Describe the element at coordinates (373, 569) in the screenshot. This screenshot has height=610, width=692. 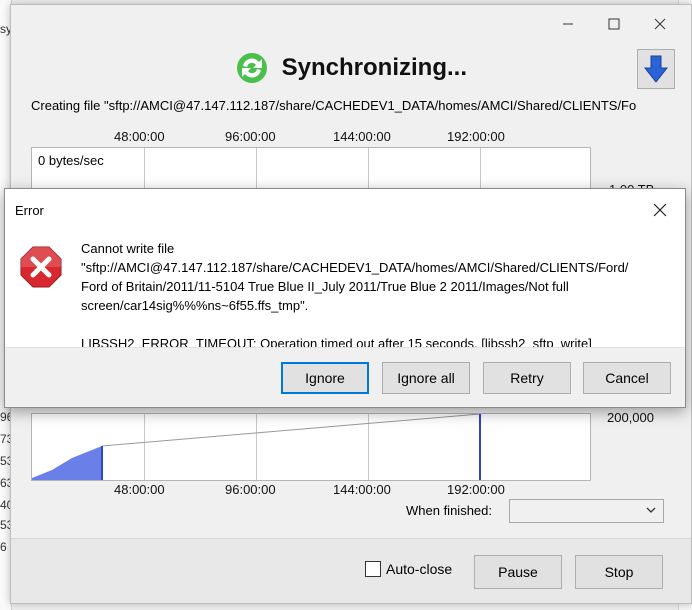
I see `auto-close-checkbox` at that location.